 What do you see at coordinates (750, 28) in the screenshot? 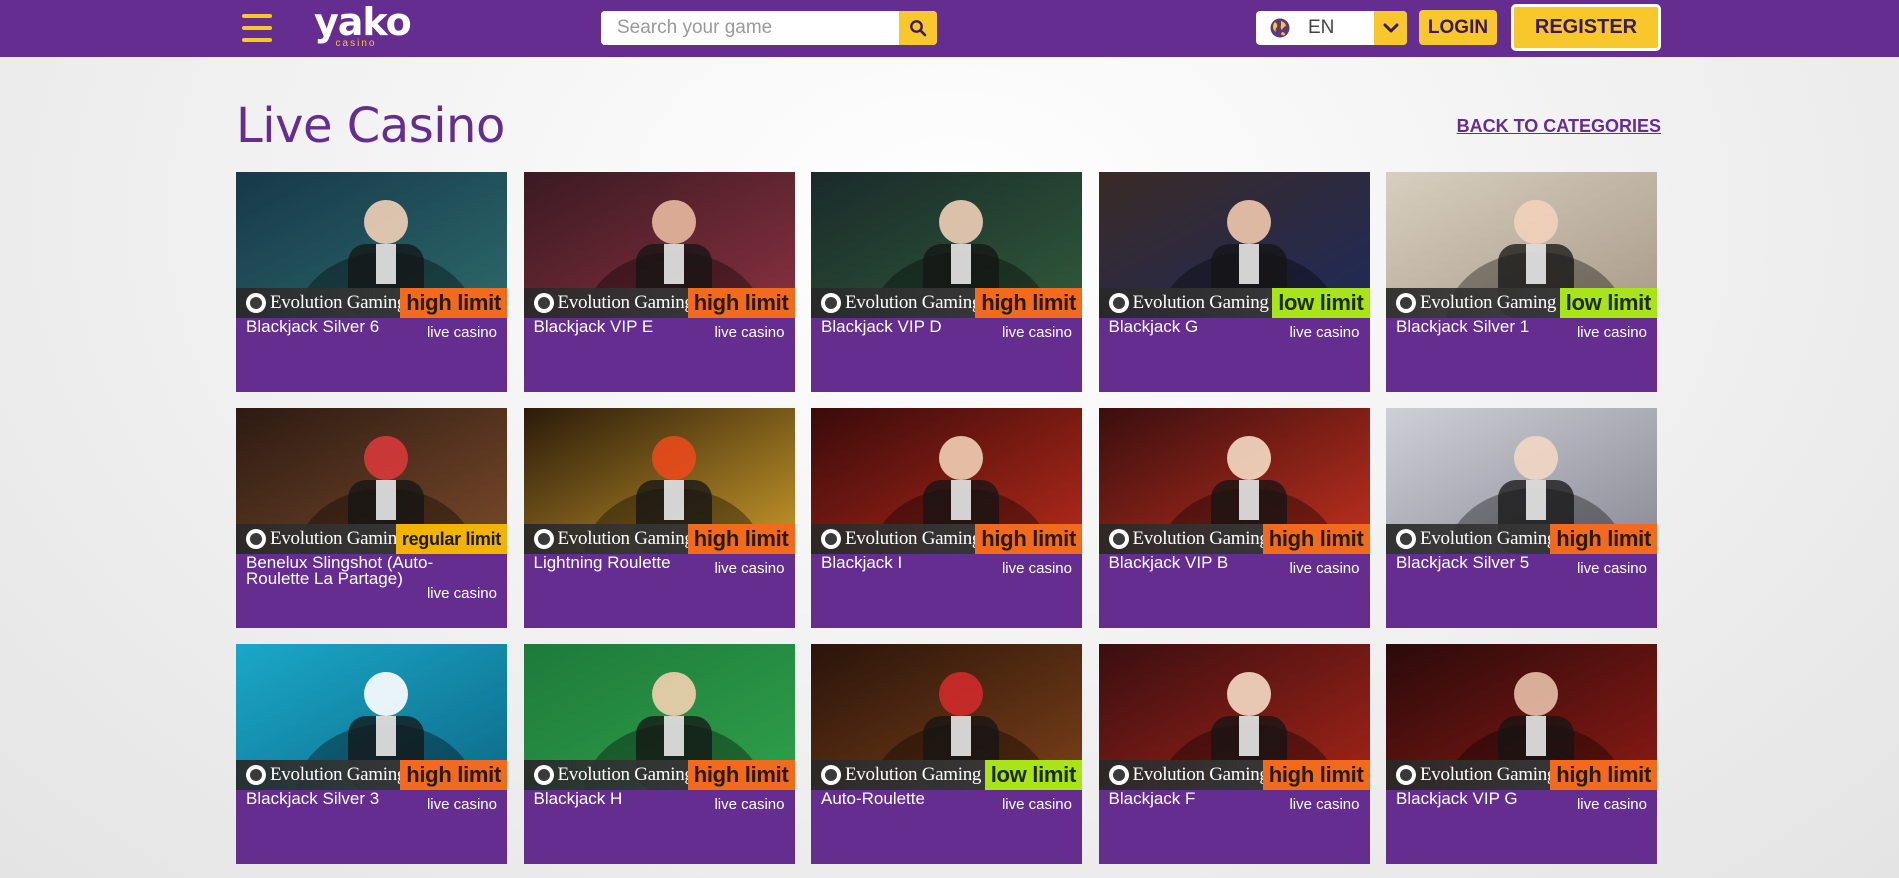
I see `search-input` at bounding box center [750, 28].